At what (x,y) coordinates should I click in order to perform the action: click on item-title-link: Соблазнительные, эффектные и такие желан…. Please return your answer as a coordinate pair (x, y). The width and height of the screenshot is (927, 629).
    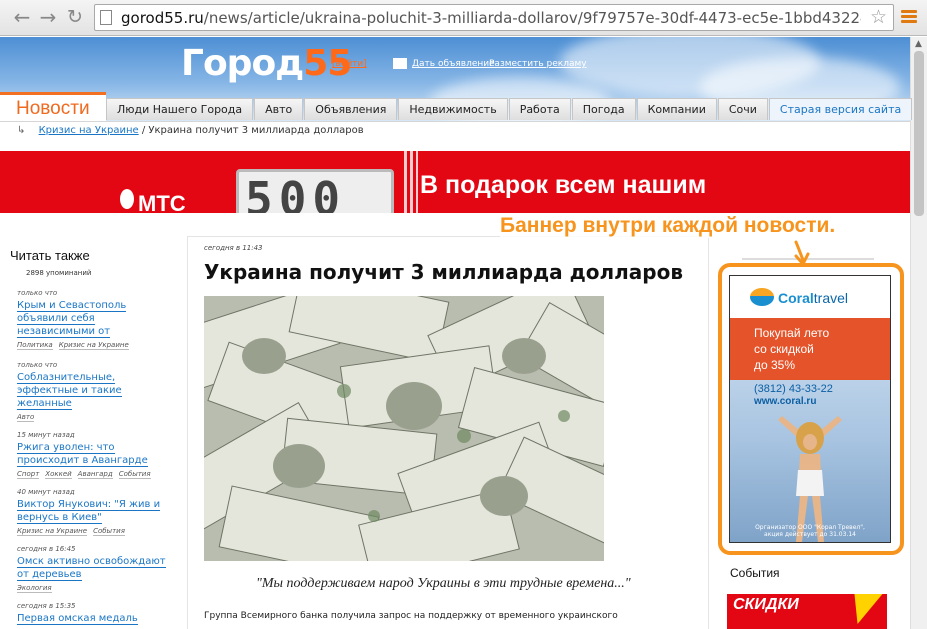
    Looking at the image, I should click on (92, 390).